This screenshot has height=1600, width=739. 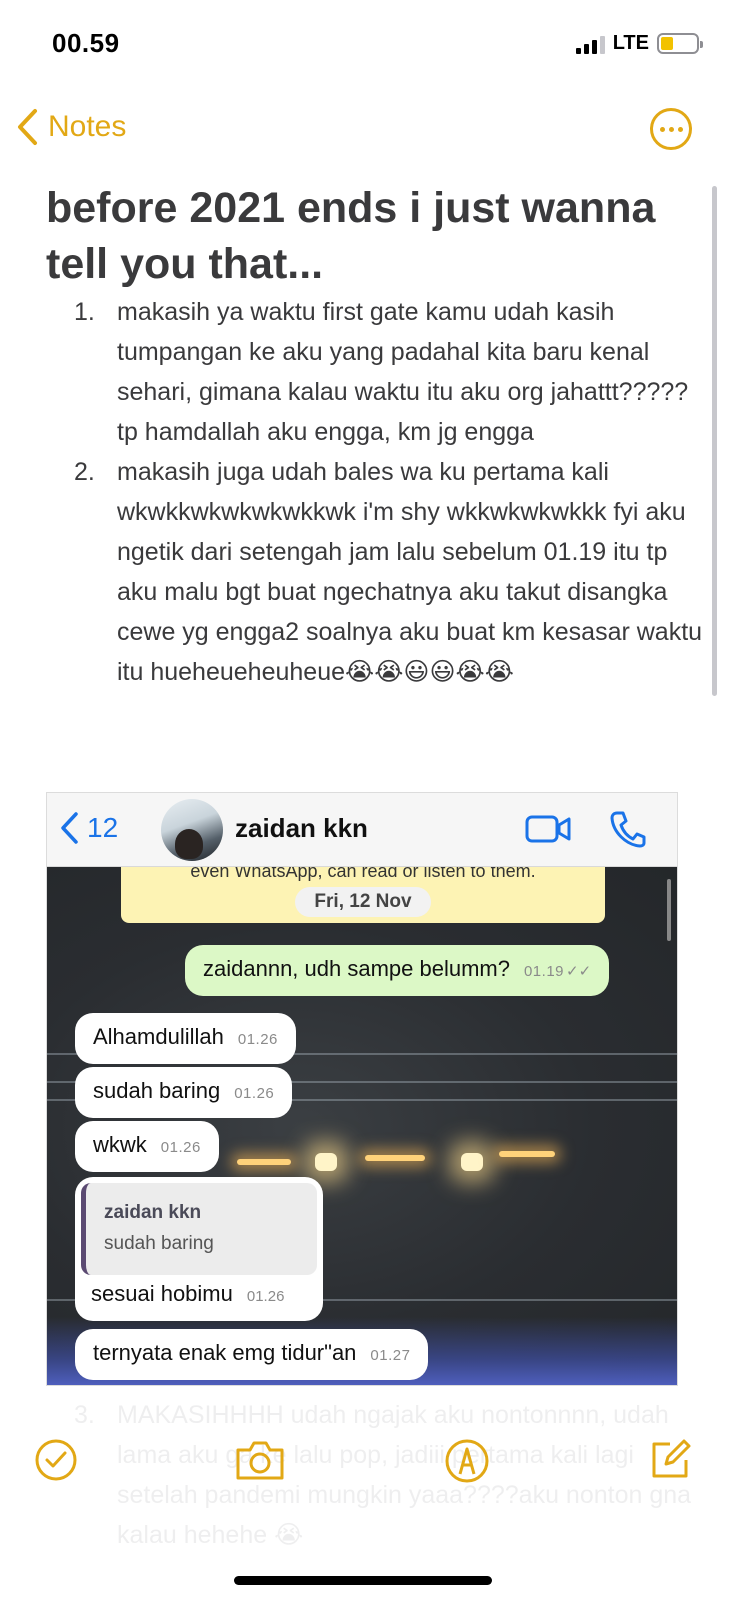 What do you see at coordinates (548, 829) in the screenshot?
I see `video-call-icon` at bounding box center [548, 829].